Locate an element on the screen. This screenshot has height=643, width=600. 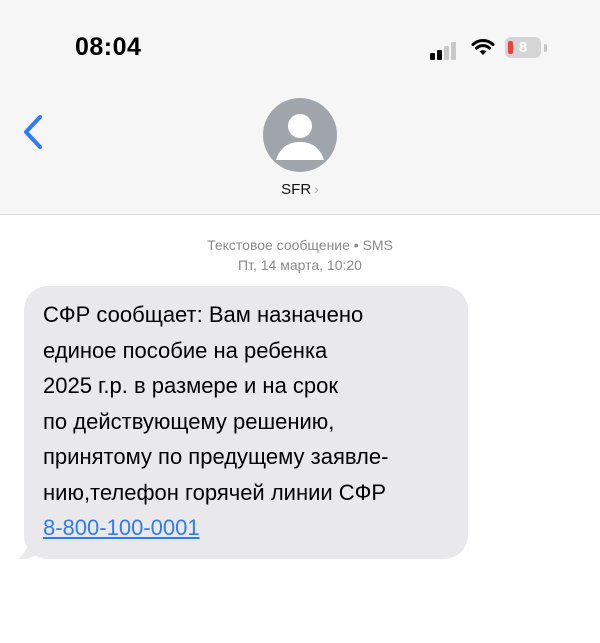
contact-name: SFR is located at coordinates (296, 189).